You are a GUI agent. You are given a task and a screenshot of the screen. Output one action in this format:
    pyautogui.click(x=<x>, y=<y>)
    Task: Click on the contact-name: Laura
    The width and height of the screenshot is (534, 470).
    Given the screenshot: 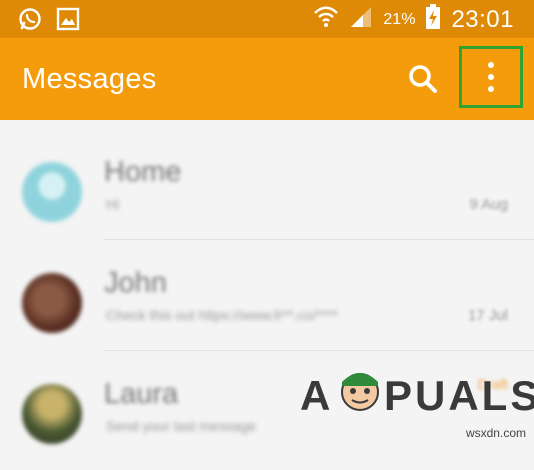 What is the action you would take?
    pyautogui.click(x=141, y=394)
    